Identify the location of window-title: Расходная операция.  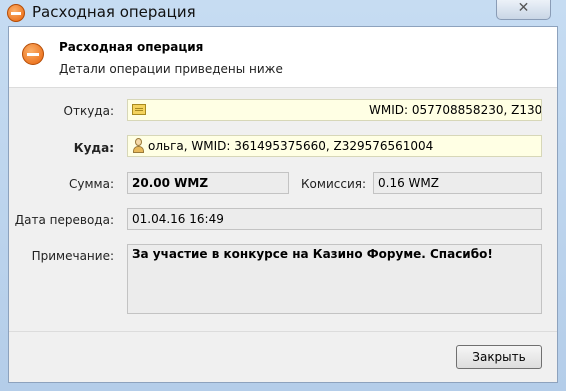
(114, 12).